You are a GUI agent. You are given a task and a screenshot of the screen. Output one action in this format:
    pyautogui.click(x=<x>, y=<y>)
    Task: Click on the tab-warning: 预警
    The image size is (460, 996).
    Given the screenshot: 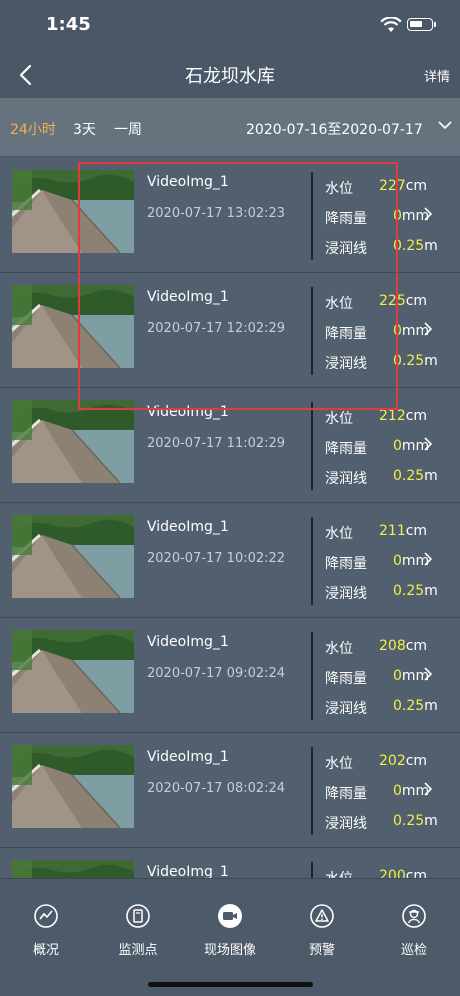 What is the action you would take?
    pyautogui.click(x=322, y=930)
    